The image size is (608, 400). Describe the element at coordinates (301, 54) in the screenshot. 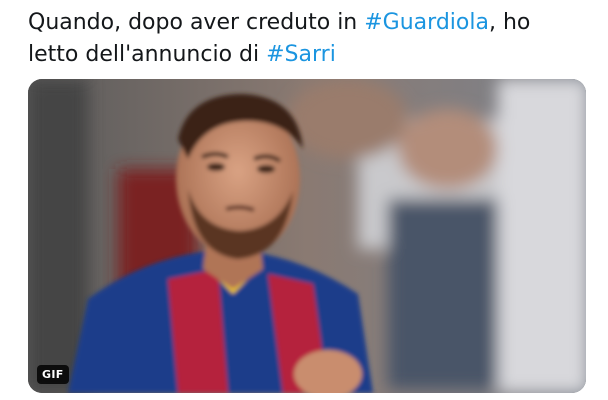

I see `hashtag-link-sarri: #Sarri` at that location.